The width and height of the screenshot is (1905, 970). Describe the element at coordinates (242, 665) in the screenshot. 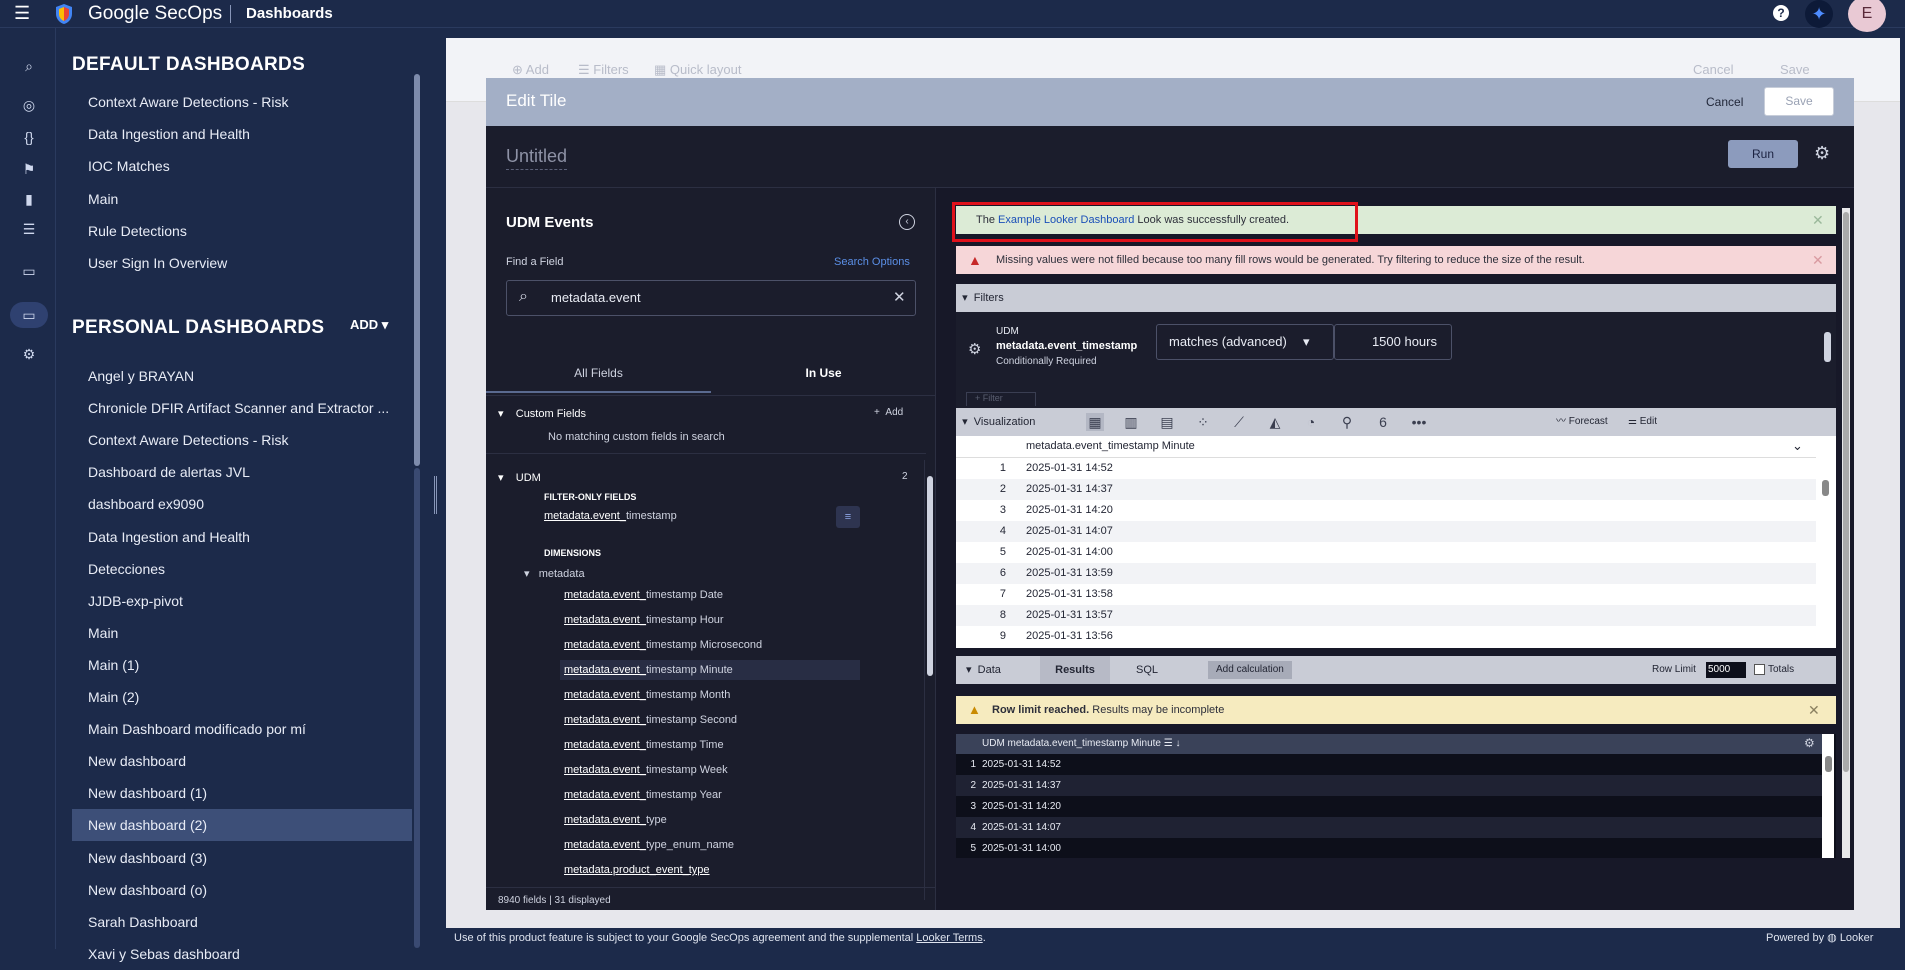

I see `personal-dashboard-item: Main (1)` at that location.